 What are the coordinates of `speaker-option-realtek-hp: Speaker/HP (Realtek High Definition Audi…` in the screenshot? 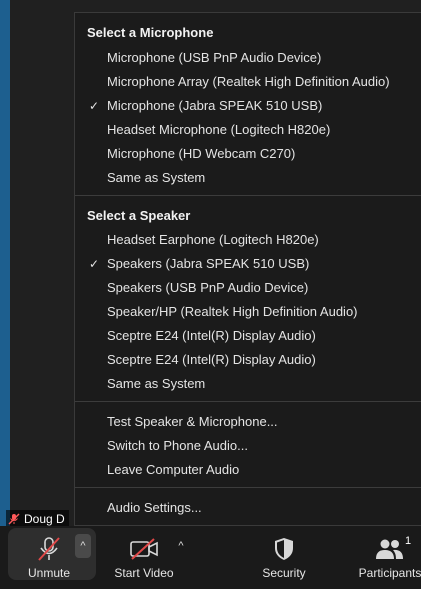 It's located at (232, 311).